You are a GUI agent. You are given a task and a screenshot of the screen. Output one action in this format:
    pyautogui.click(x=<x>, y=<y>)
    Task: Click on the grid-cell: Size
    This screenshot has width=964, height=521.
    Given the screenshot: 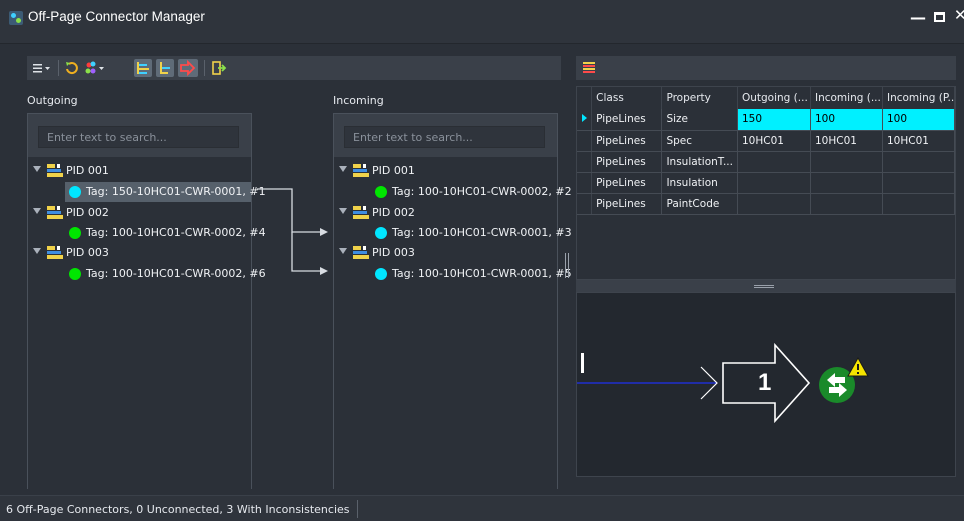 What is the action you would take?
    pyautogui.click(x=699, y=120)
    